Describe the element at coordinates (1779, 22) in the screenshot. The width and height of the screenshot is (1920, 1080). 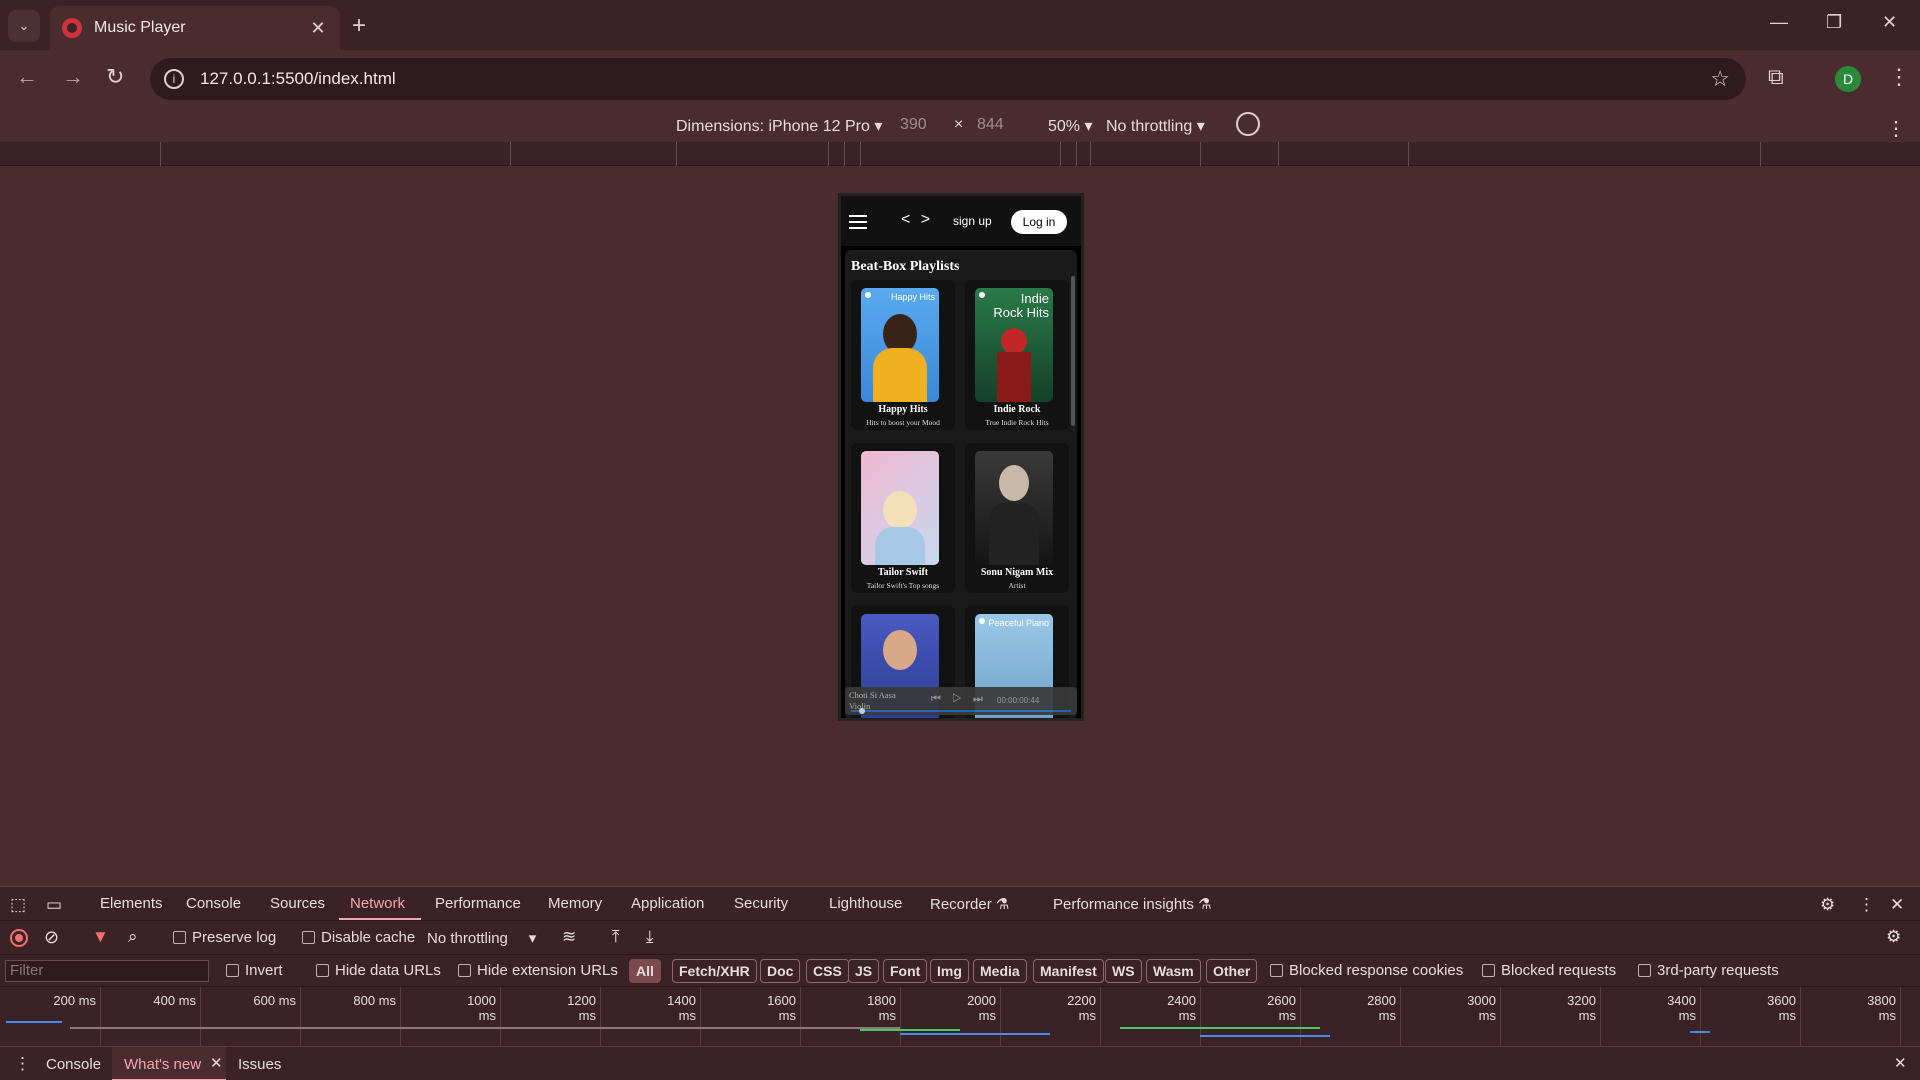
I see `minimize-icon: —` at that location.